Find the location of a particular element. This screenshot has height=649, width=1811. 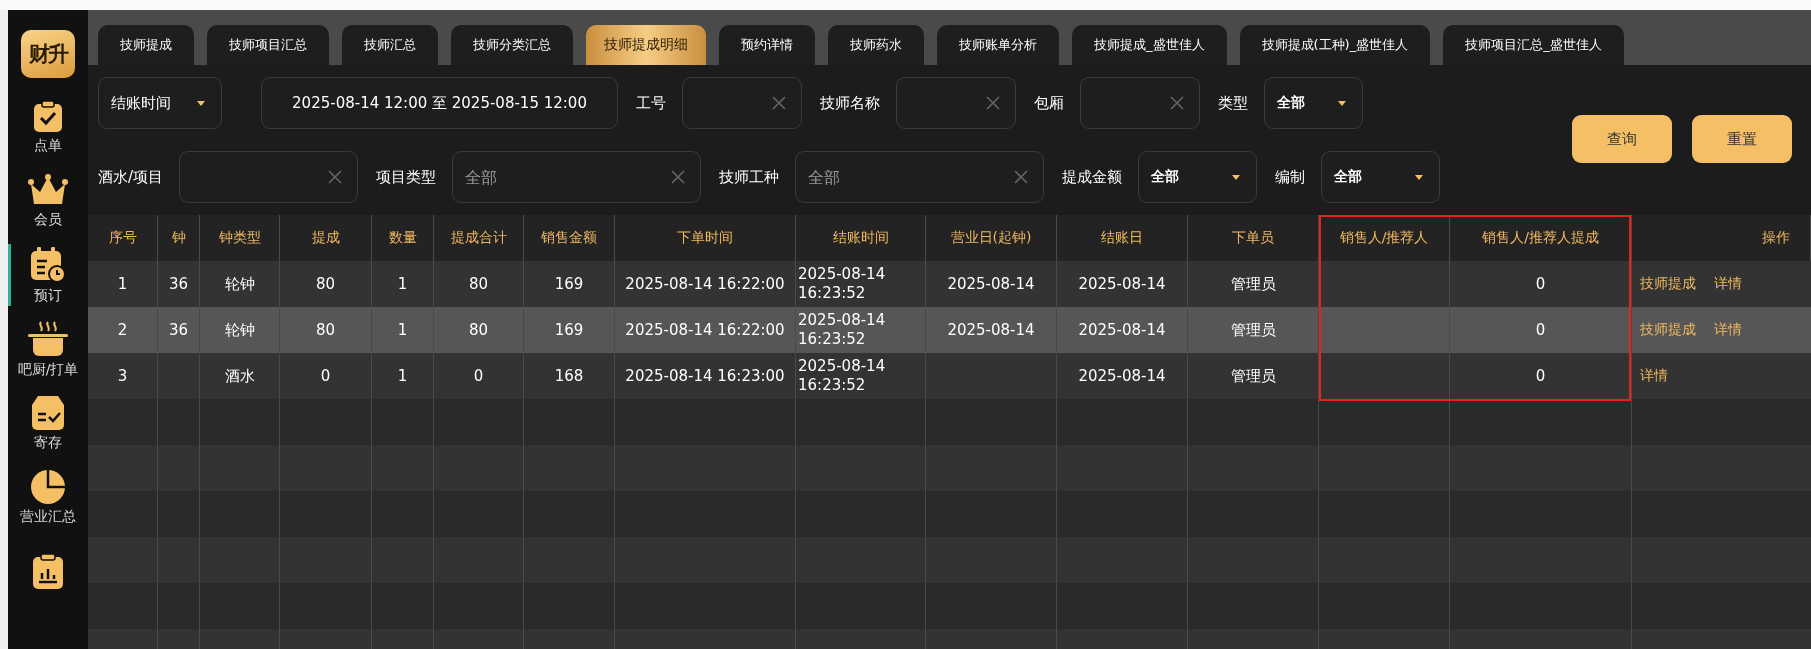

sidebar-label: 营业汇总 is located at coordinates (48, 516).